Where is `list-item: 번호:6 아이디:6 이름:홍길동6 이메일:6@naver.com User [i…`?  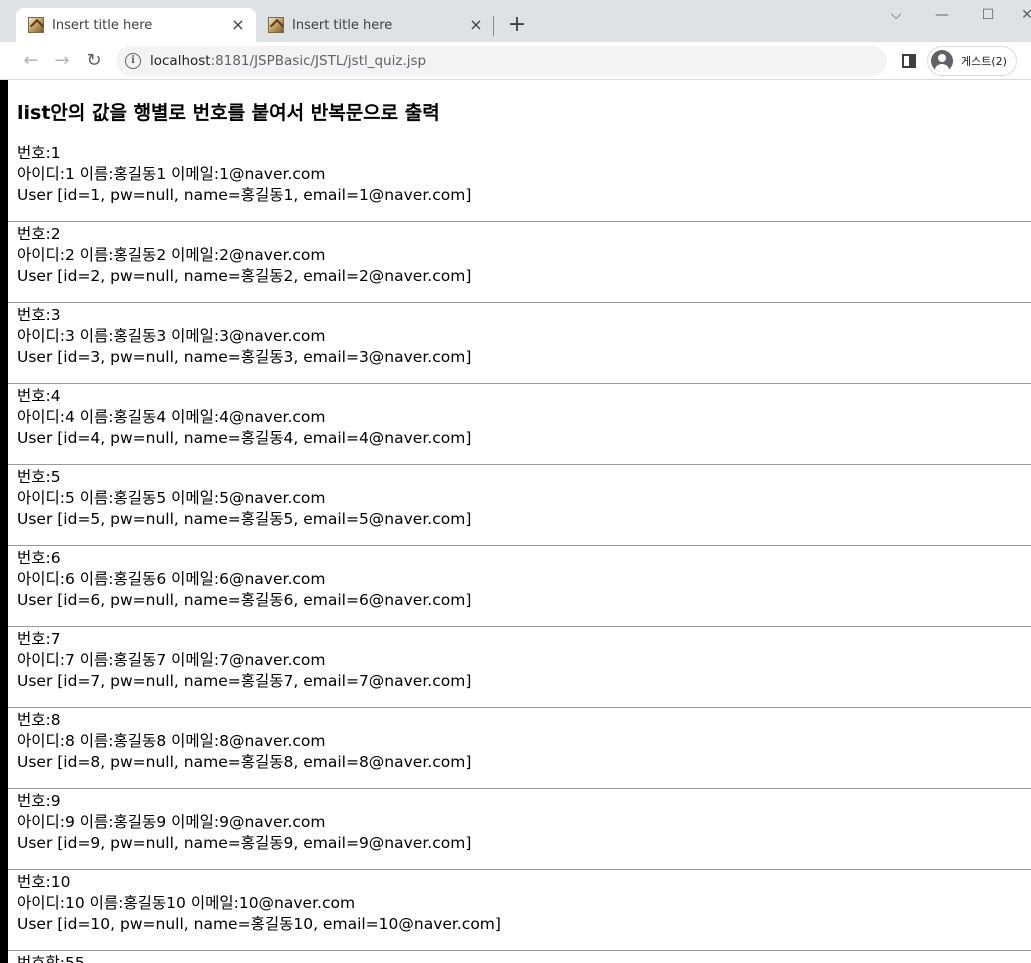 list-item: 번호:6 아이디:6 이름:홍길동6 이메일:6@naver.com User [i… is located at coordinates (519, 586).